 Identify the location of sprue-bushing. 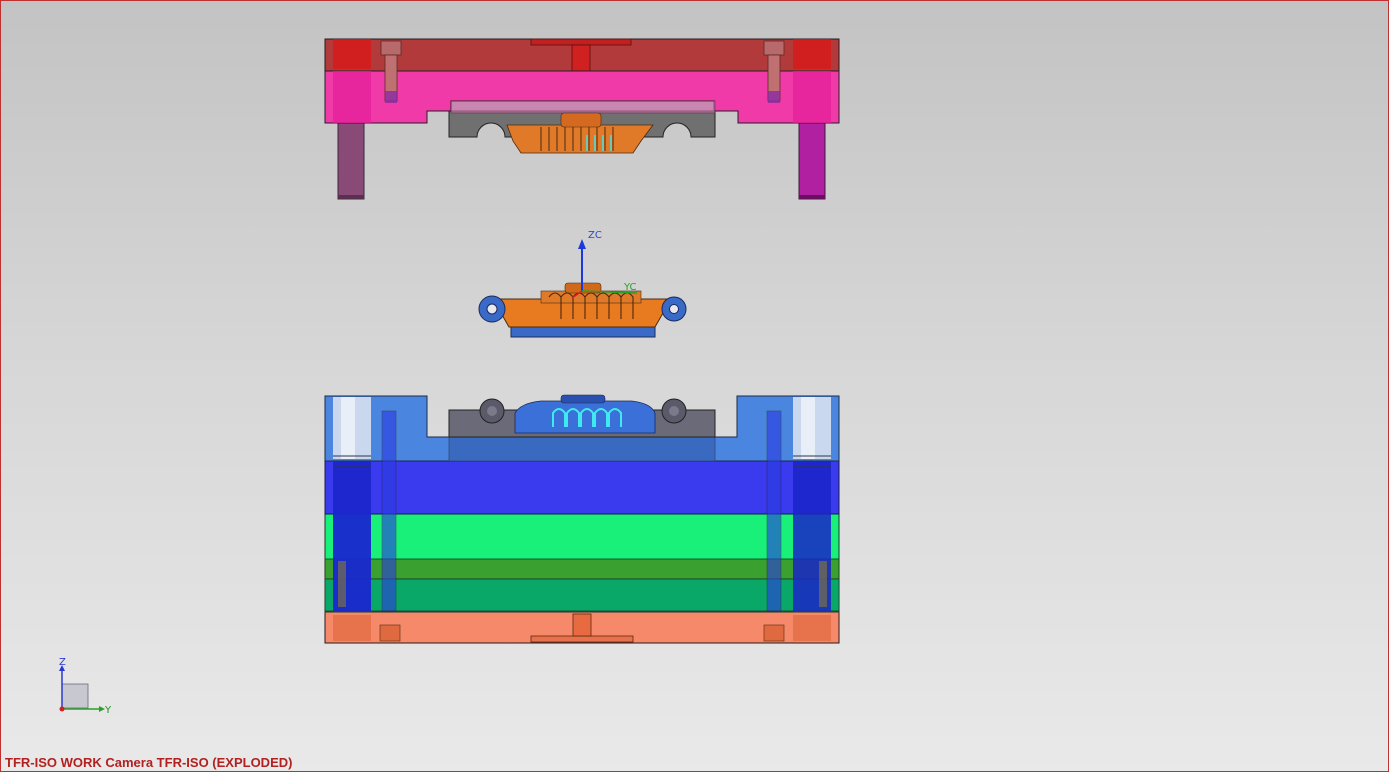
(581, 58).